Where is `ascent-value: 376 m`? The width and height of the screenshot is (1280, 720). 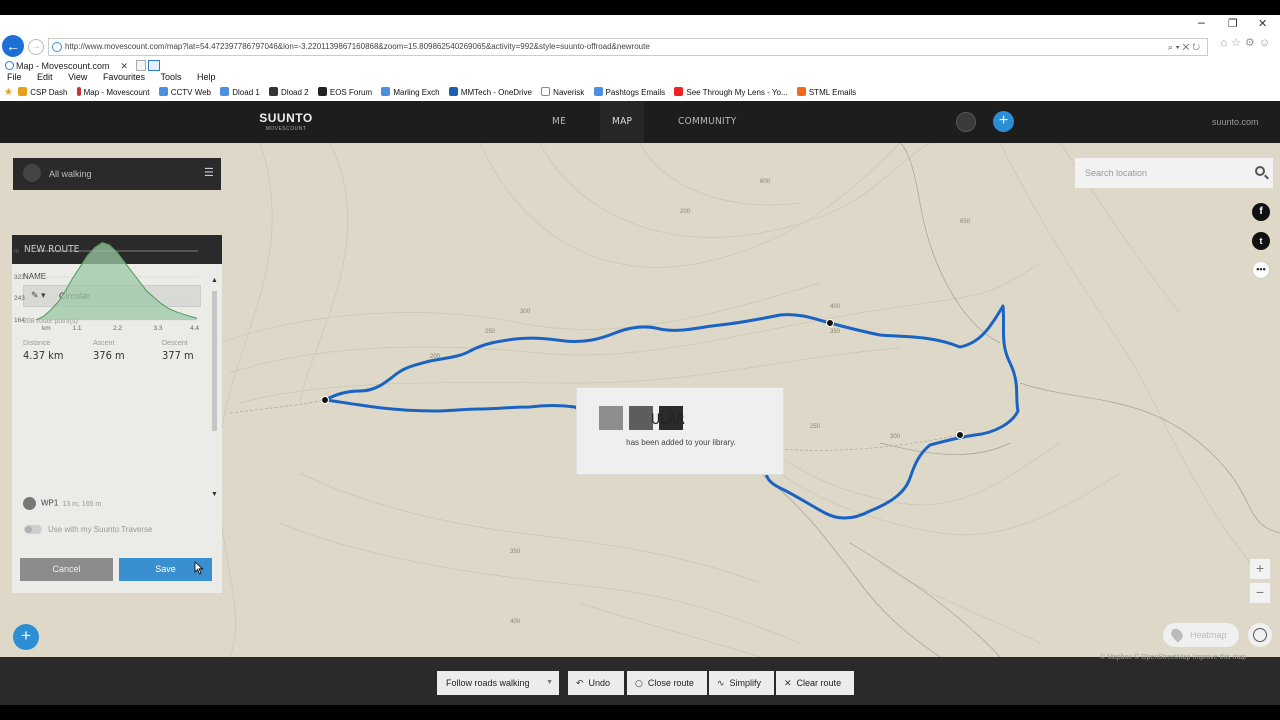
ascent-value: 376 m is located at coordinates (109, 355).